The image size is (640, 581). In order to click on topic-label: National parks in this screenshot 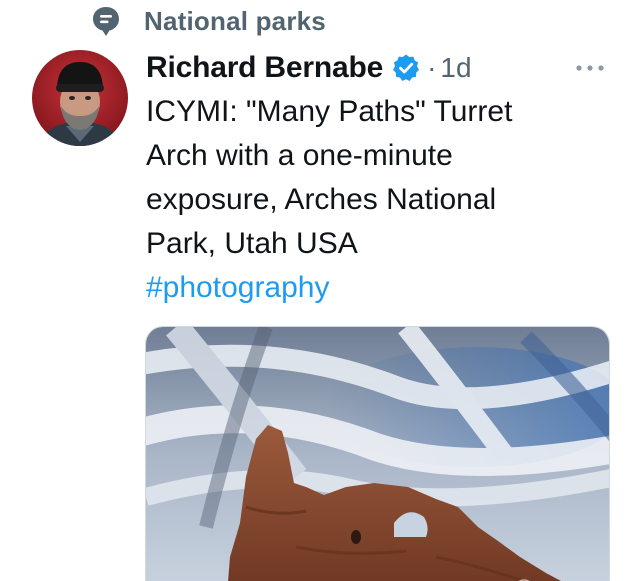, I will do `click(235, 21)`.